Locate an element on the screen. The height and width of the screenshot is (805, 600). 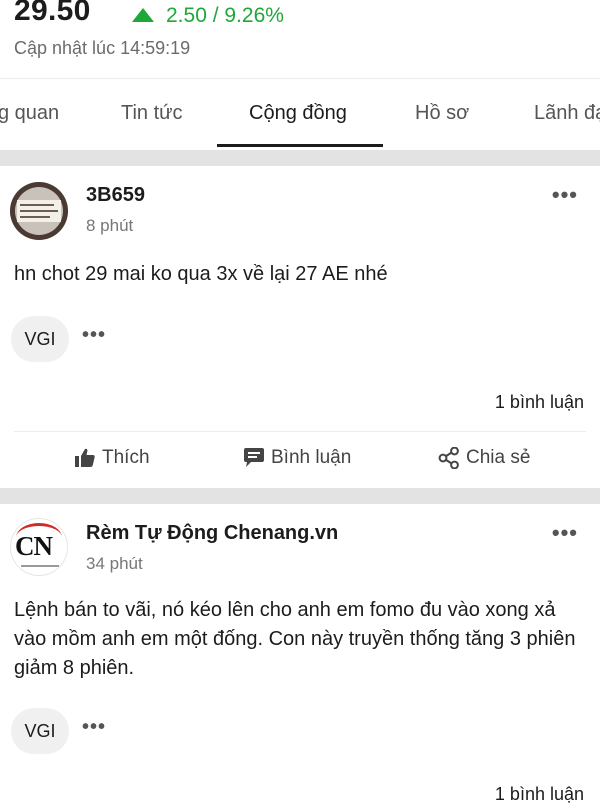
action-divider is located at coordinates (300, 431).